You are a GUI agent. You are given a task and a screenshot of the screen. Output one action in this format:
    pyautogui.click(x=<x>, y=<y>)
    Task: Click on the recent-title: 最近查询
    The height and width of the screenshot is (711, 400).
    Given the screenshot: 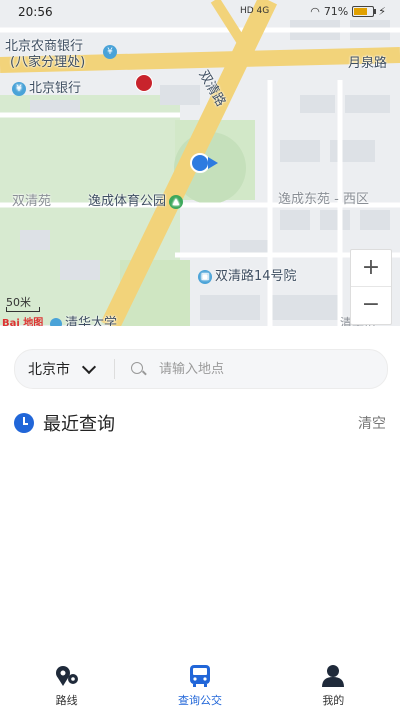 What is the action you would take?
    pyautogui.click(x=79, y=424)
    